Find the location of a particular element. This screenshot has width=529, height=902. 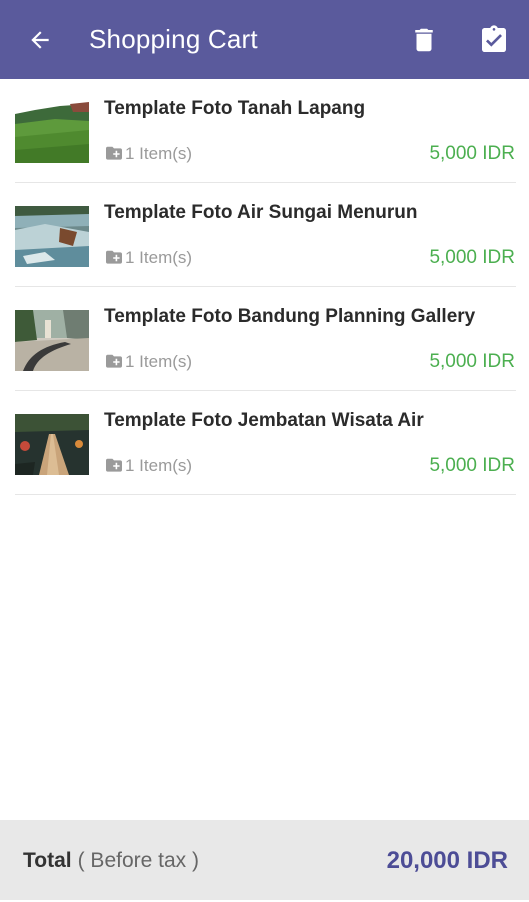

back-button is located at coordinates (40, 40).